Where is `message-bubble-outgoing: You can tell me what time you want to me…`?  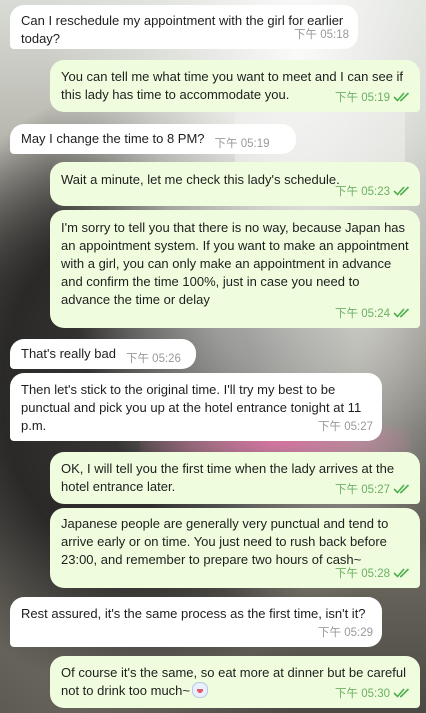
message-bubble-outgoing: You can tell me what time you want to me… is located at coordinates (235, 86).